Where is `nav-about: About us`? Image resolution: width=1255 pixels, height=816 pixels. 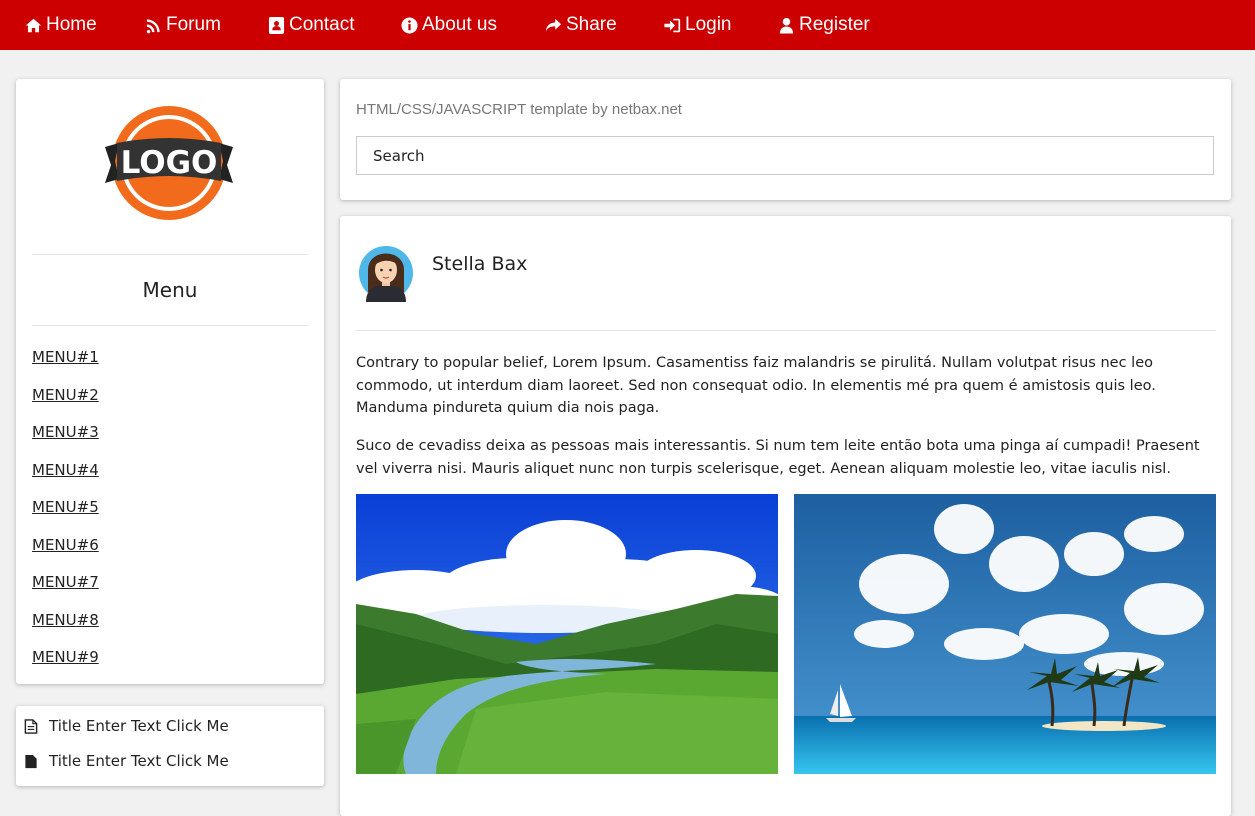 nav-about: About us is located at coordinates (448, 25).